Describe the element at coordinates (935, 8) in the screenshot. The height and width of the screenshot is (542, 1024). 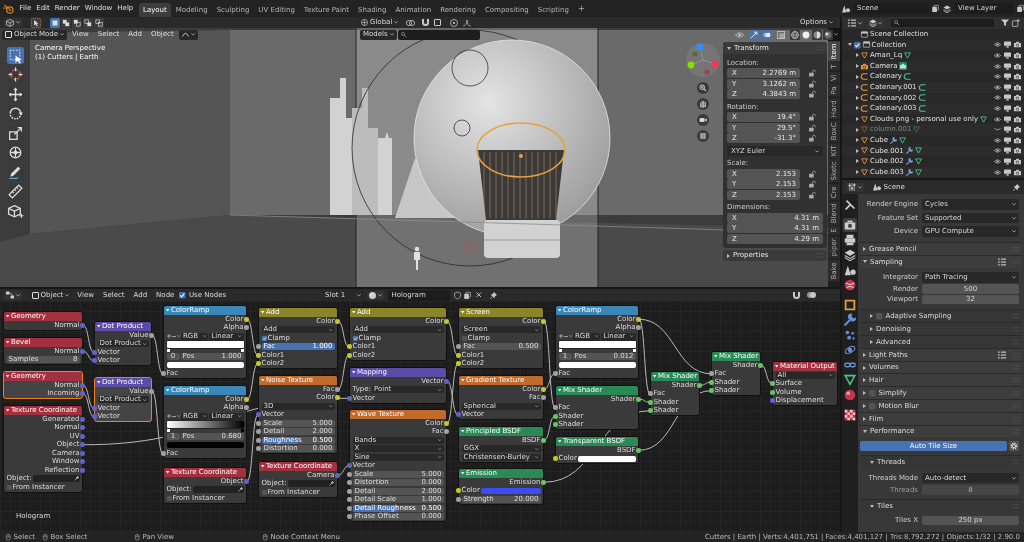
I see `copy-icon` at that location.